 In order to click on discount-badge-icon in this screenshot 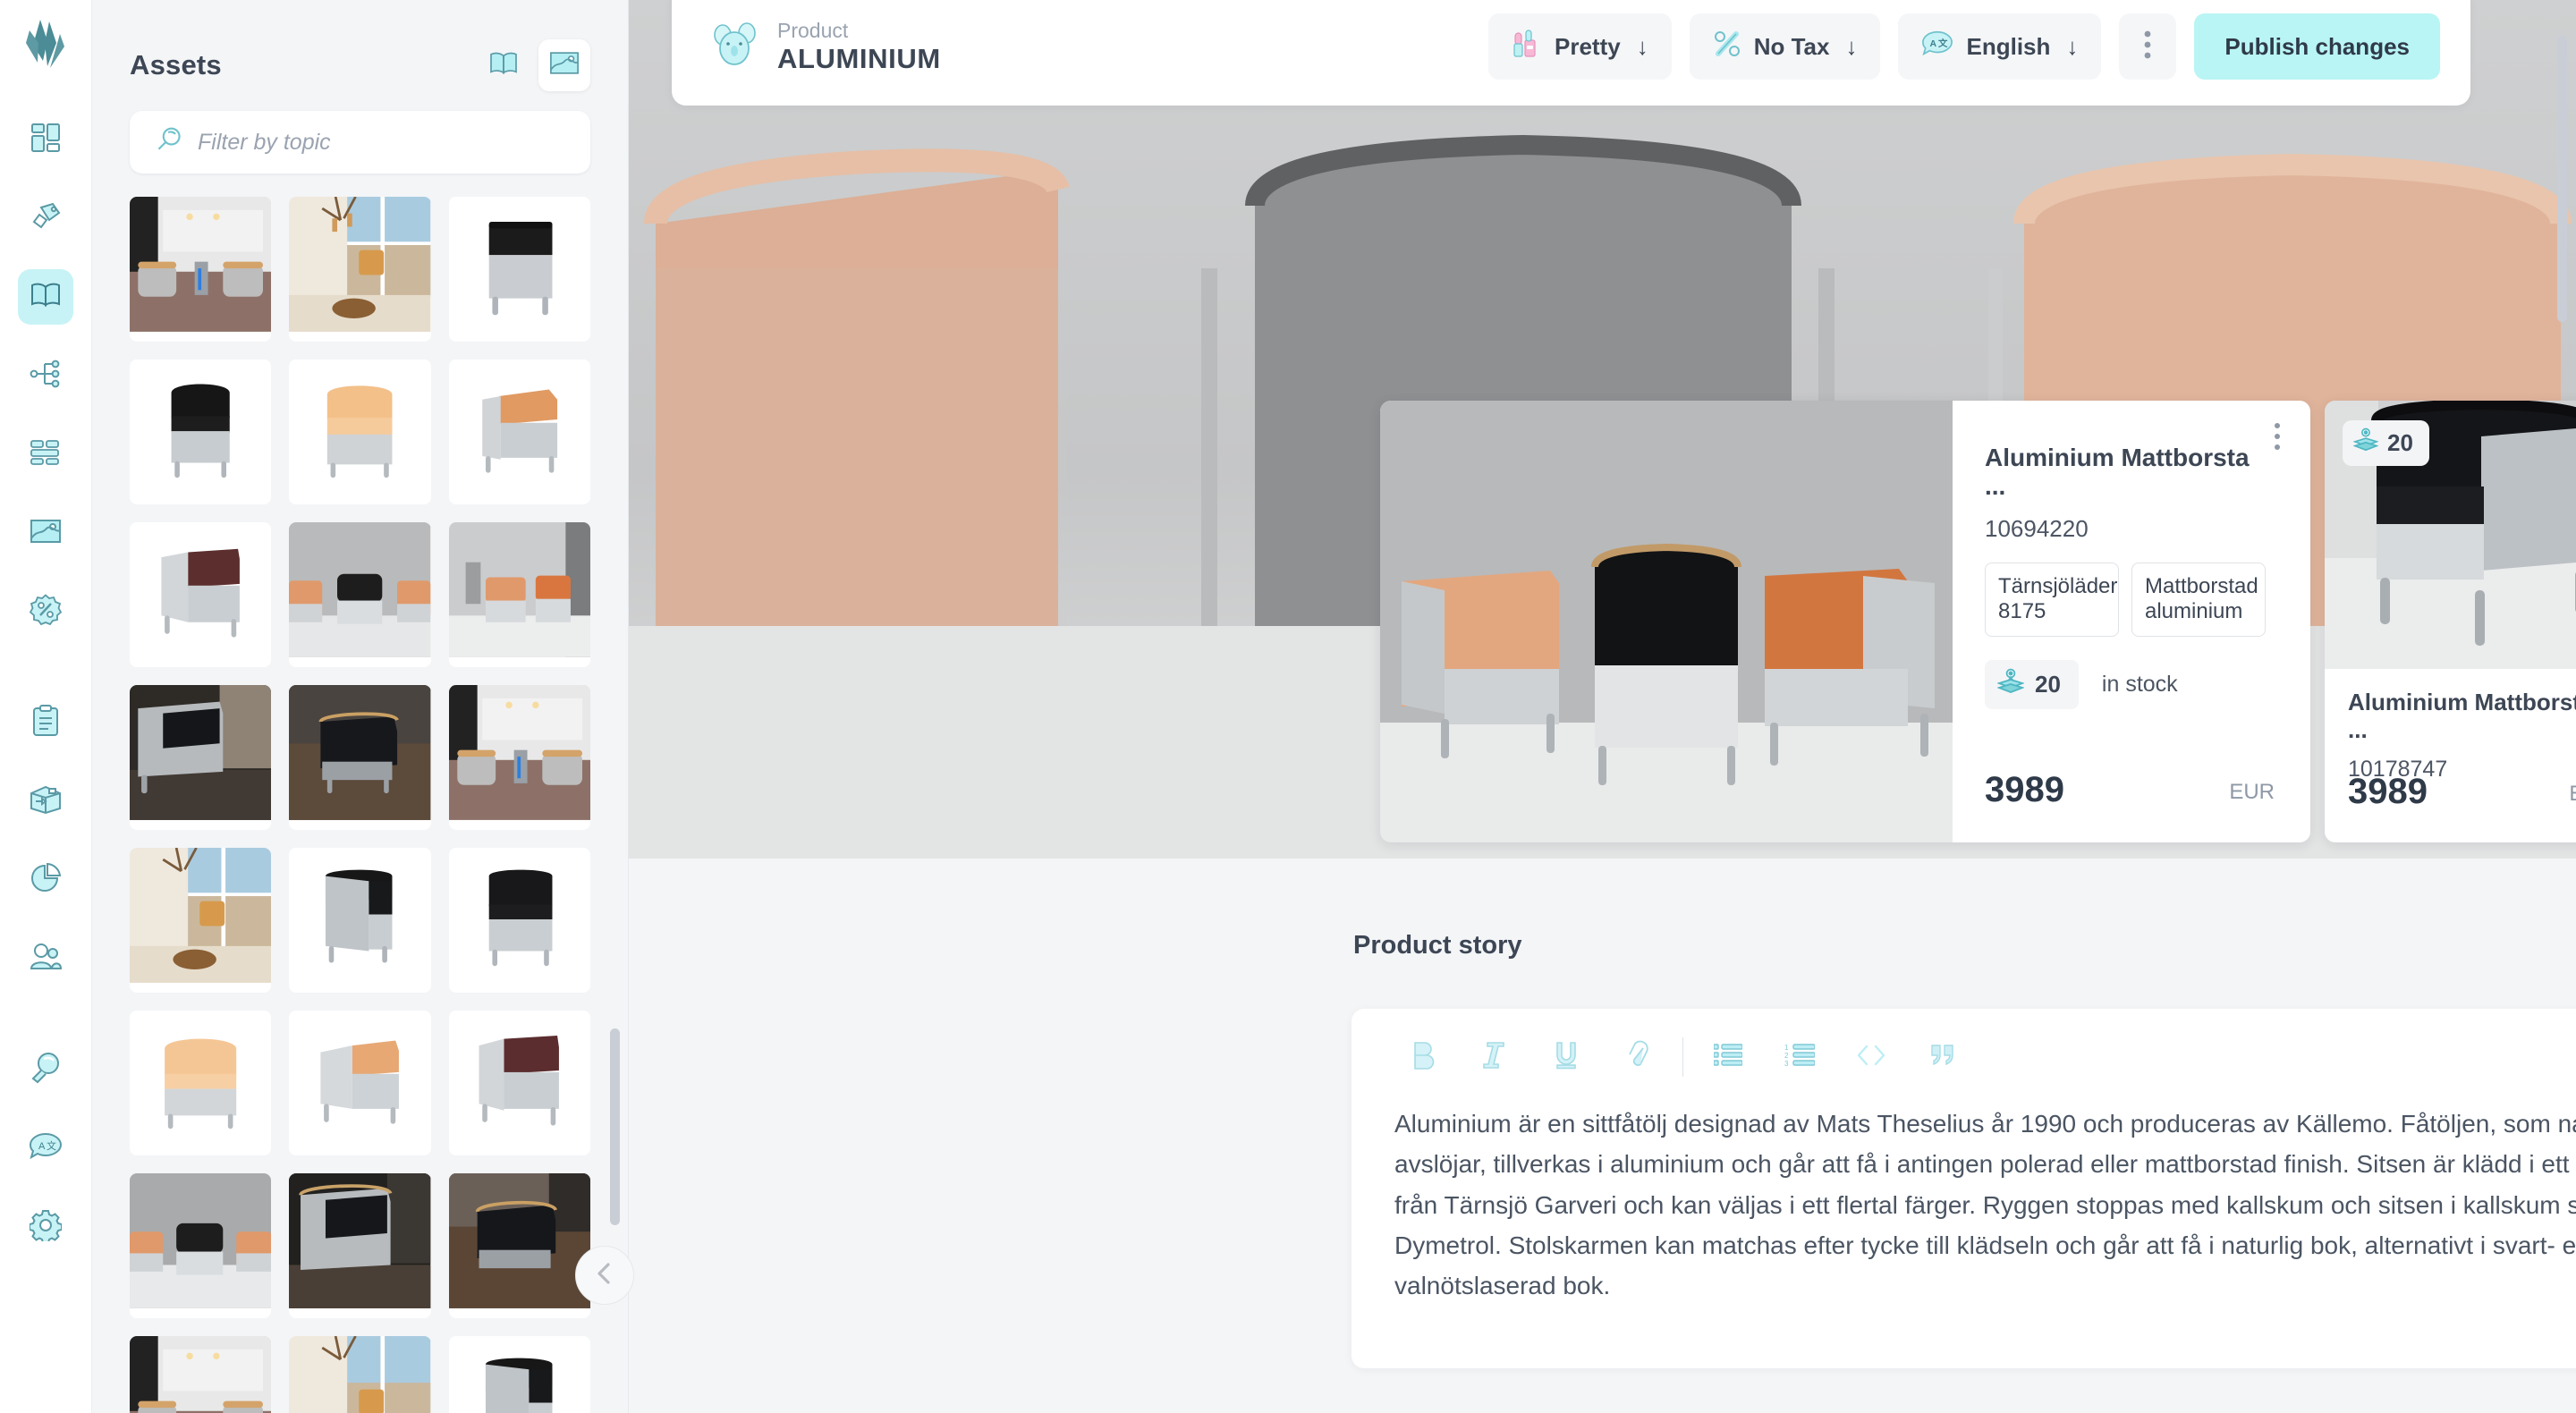, I will do `click(46, 611)`.